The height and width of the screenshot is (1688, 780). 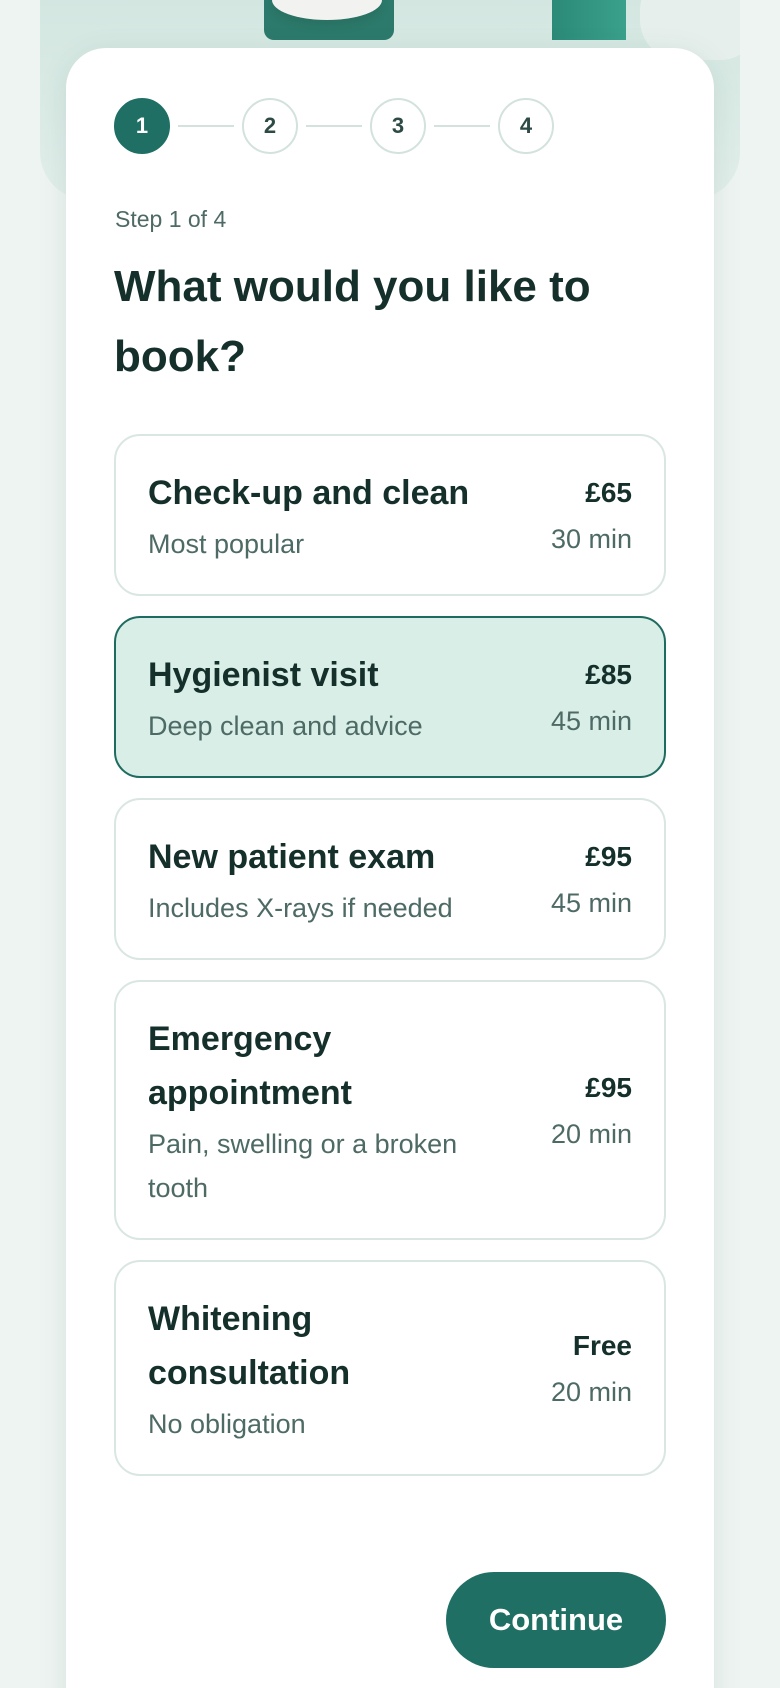 I want to click on continue-button: Continue, so click(x=556, y=1620).